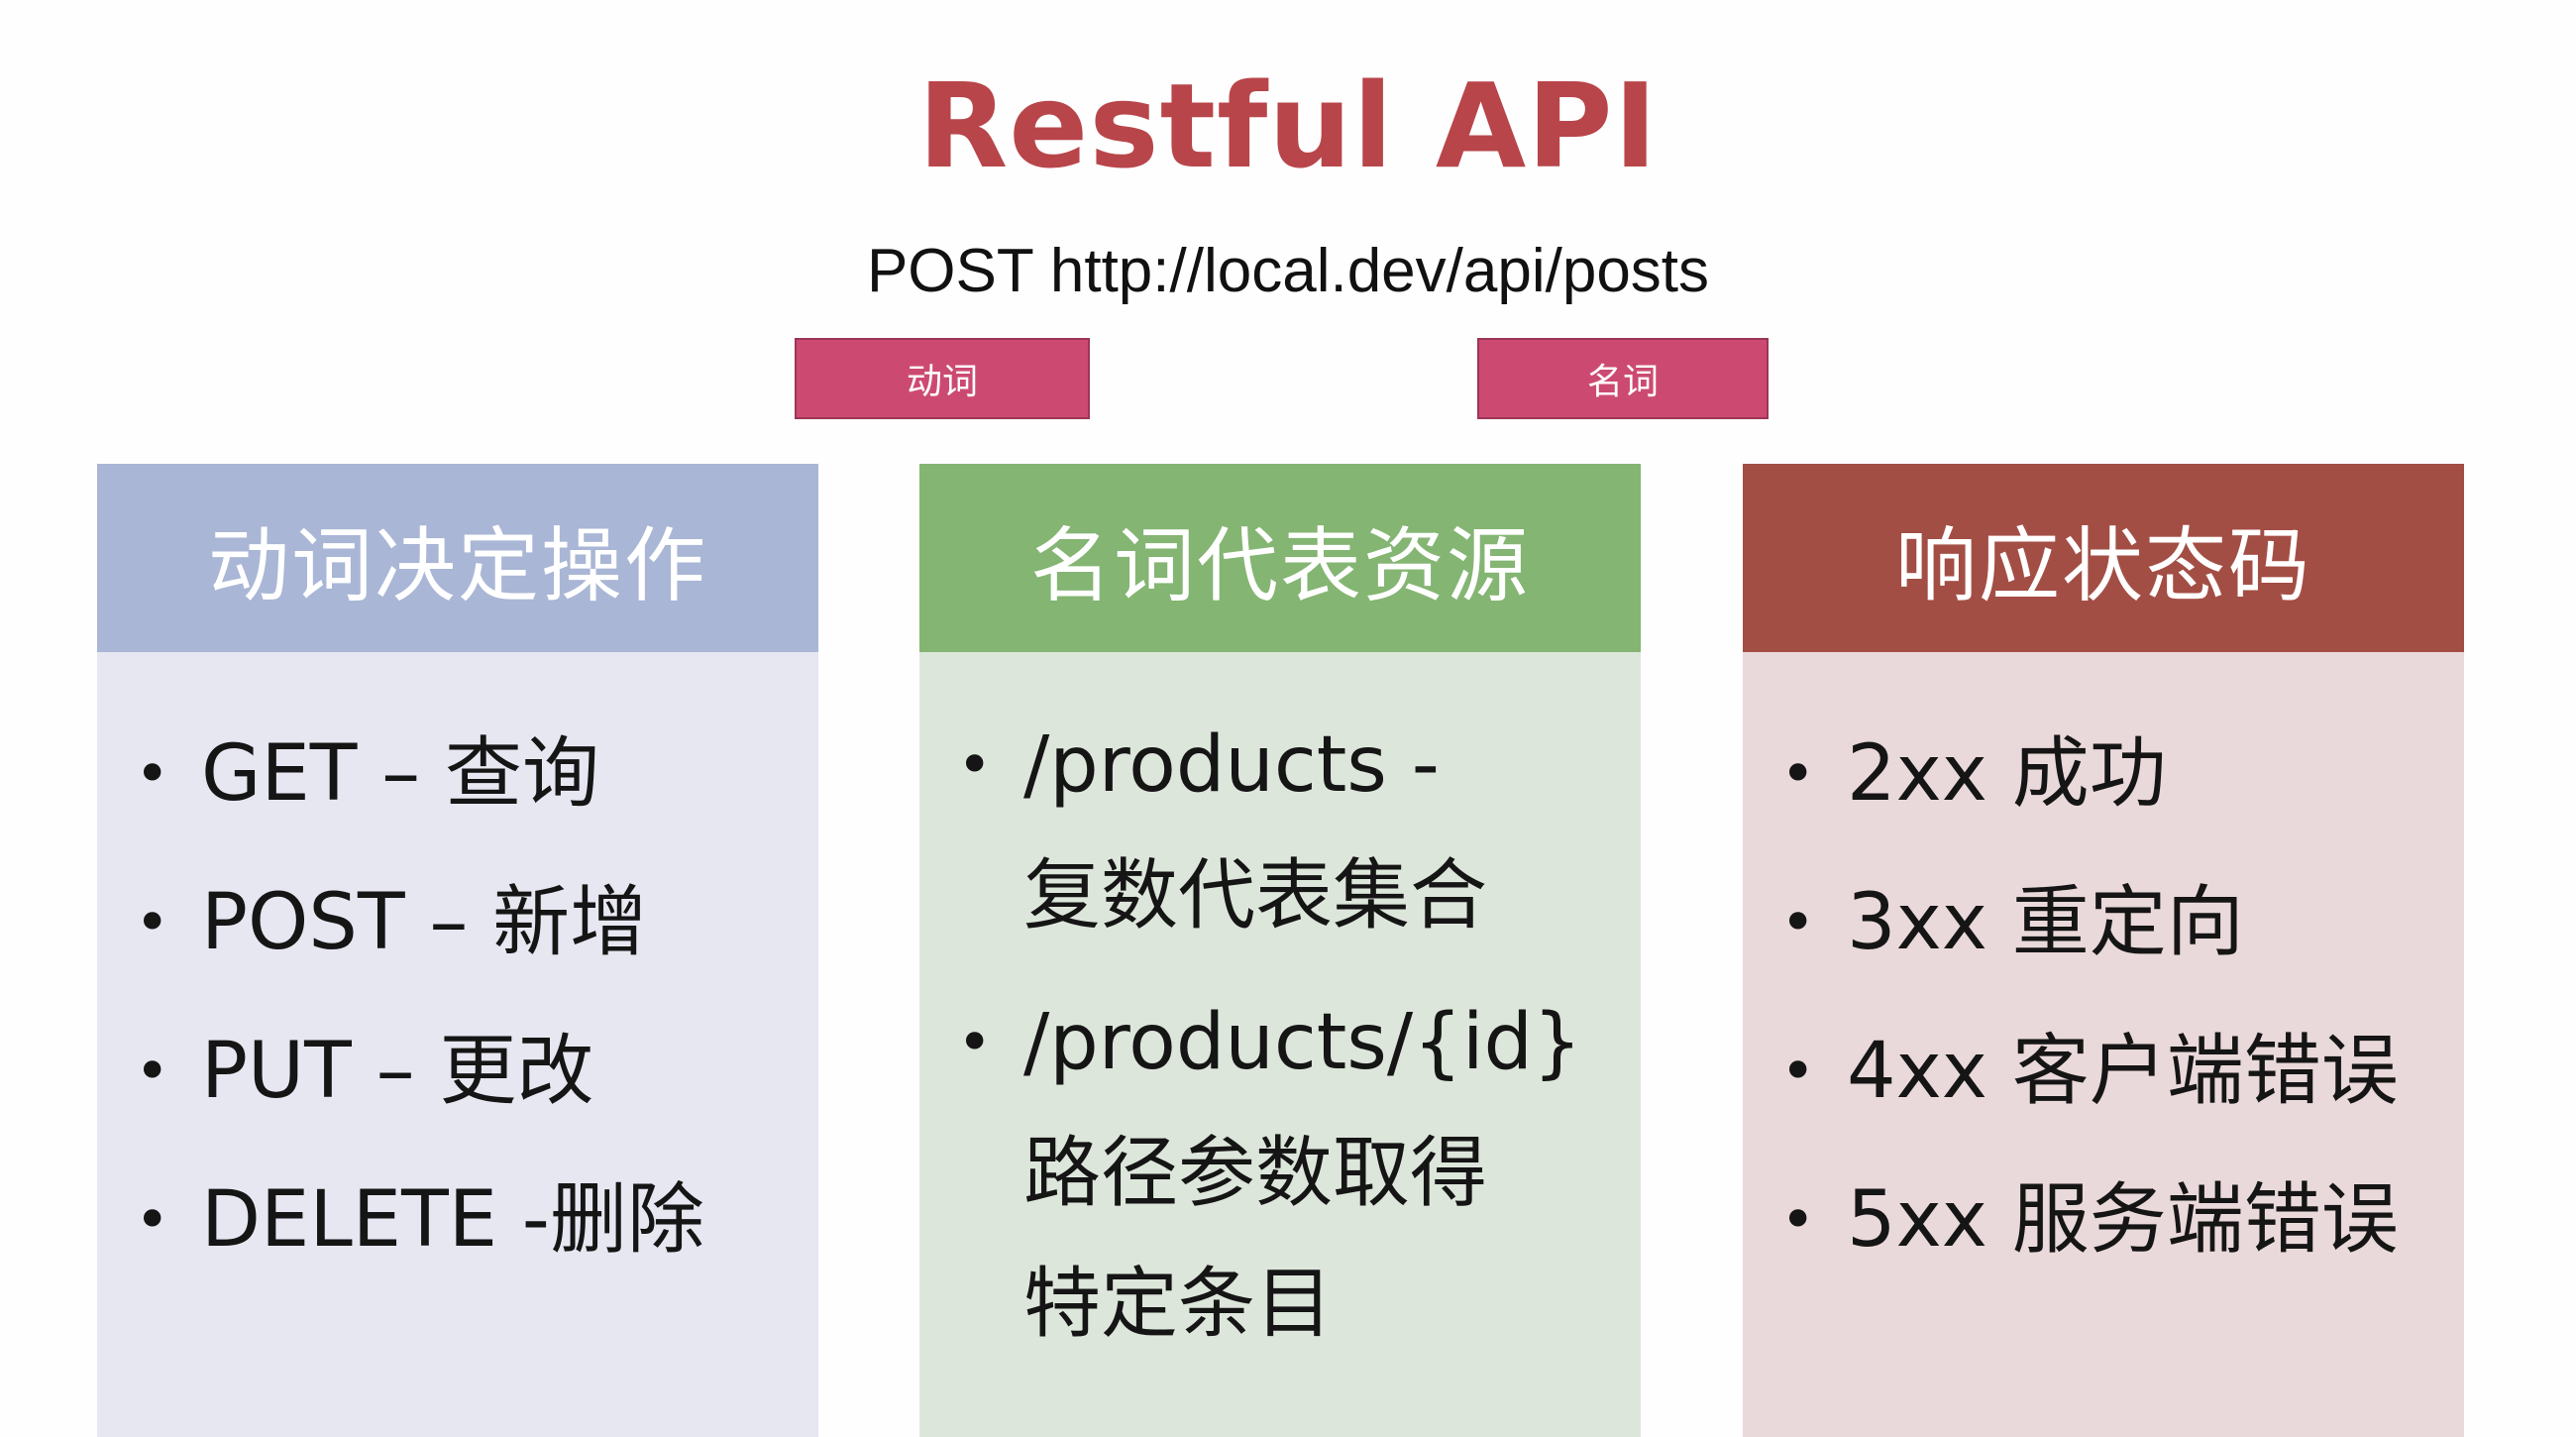  What do you see at coordinates (2103, 1071) in the screenshot?
I see `list-item: • 4xx 客户端错误` at bounding box center [2103, 1071].